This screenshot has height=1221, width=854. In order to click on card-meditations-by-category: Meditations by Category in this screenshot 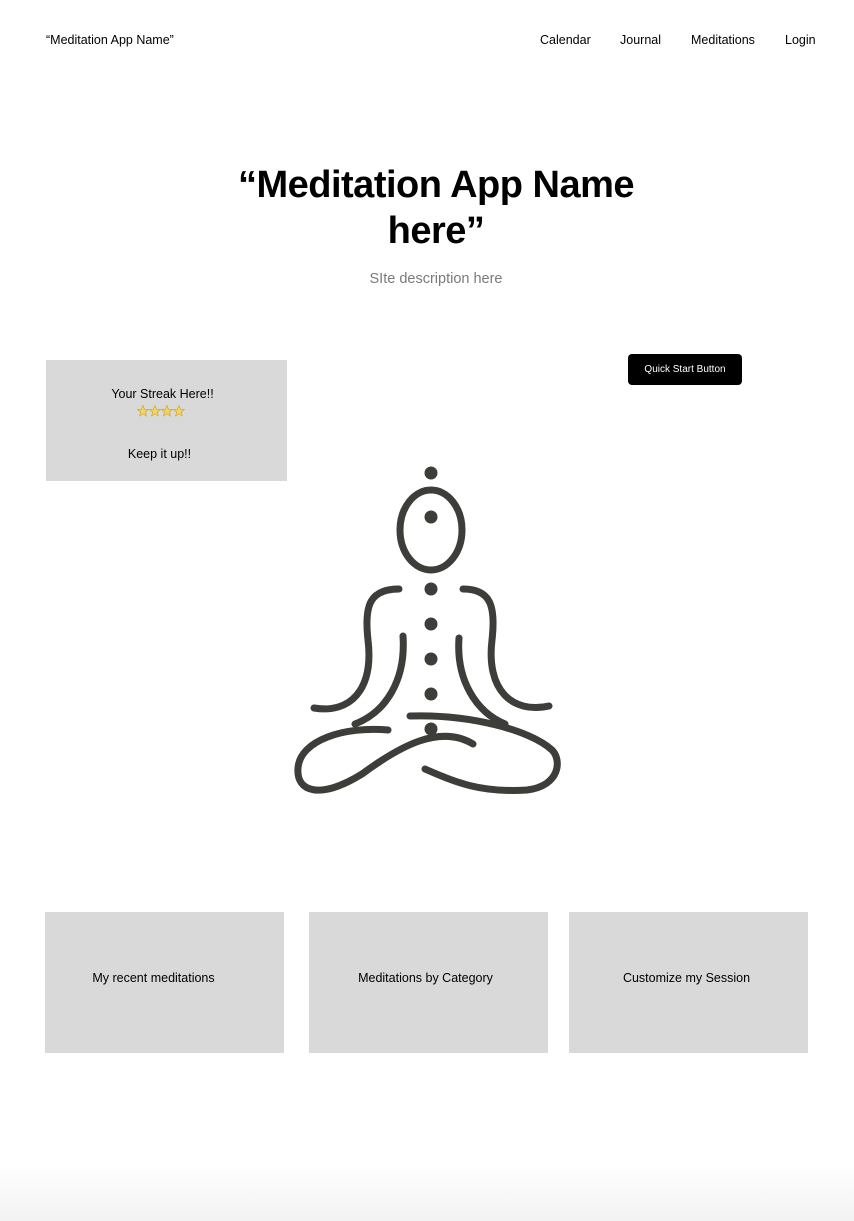, I will do `click(428, 982)`.